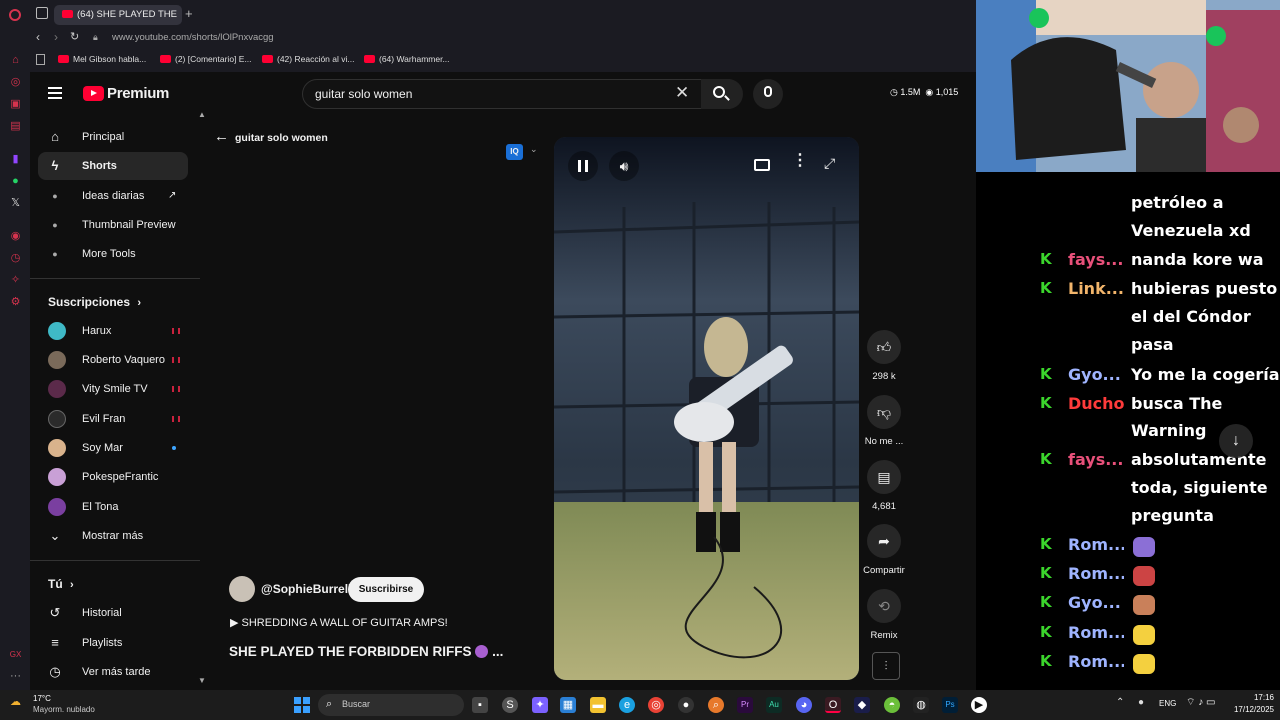 The image size is (1280, 720). What do you see at coordinates (829, 163) in the screenshot?
I see `fullscreen-icon: ⤢` at bounding box center [829, 163].